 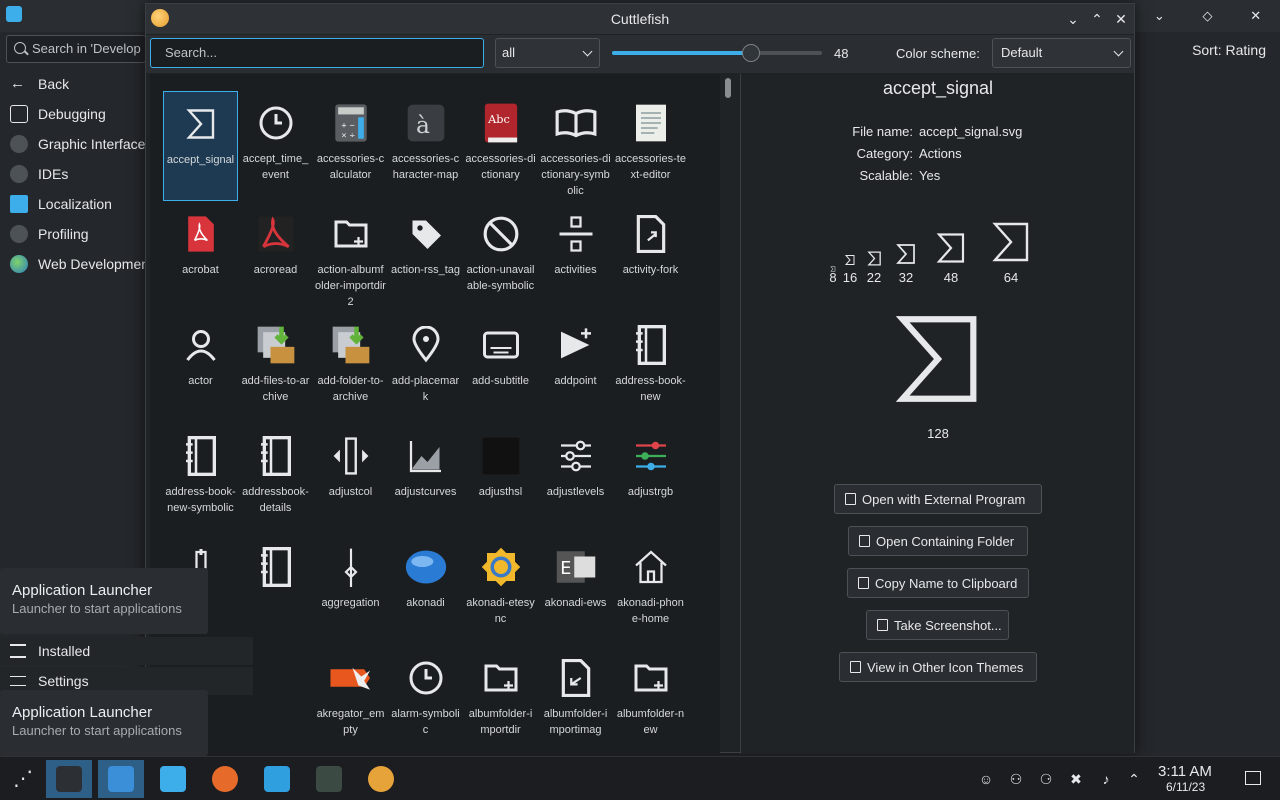 I want to click on icon-grid-item: add-placemark, so click(x=425, y=368).